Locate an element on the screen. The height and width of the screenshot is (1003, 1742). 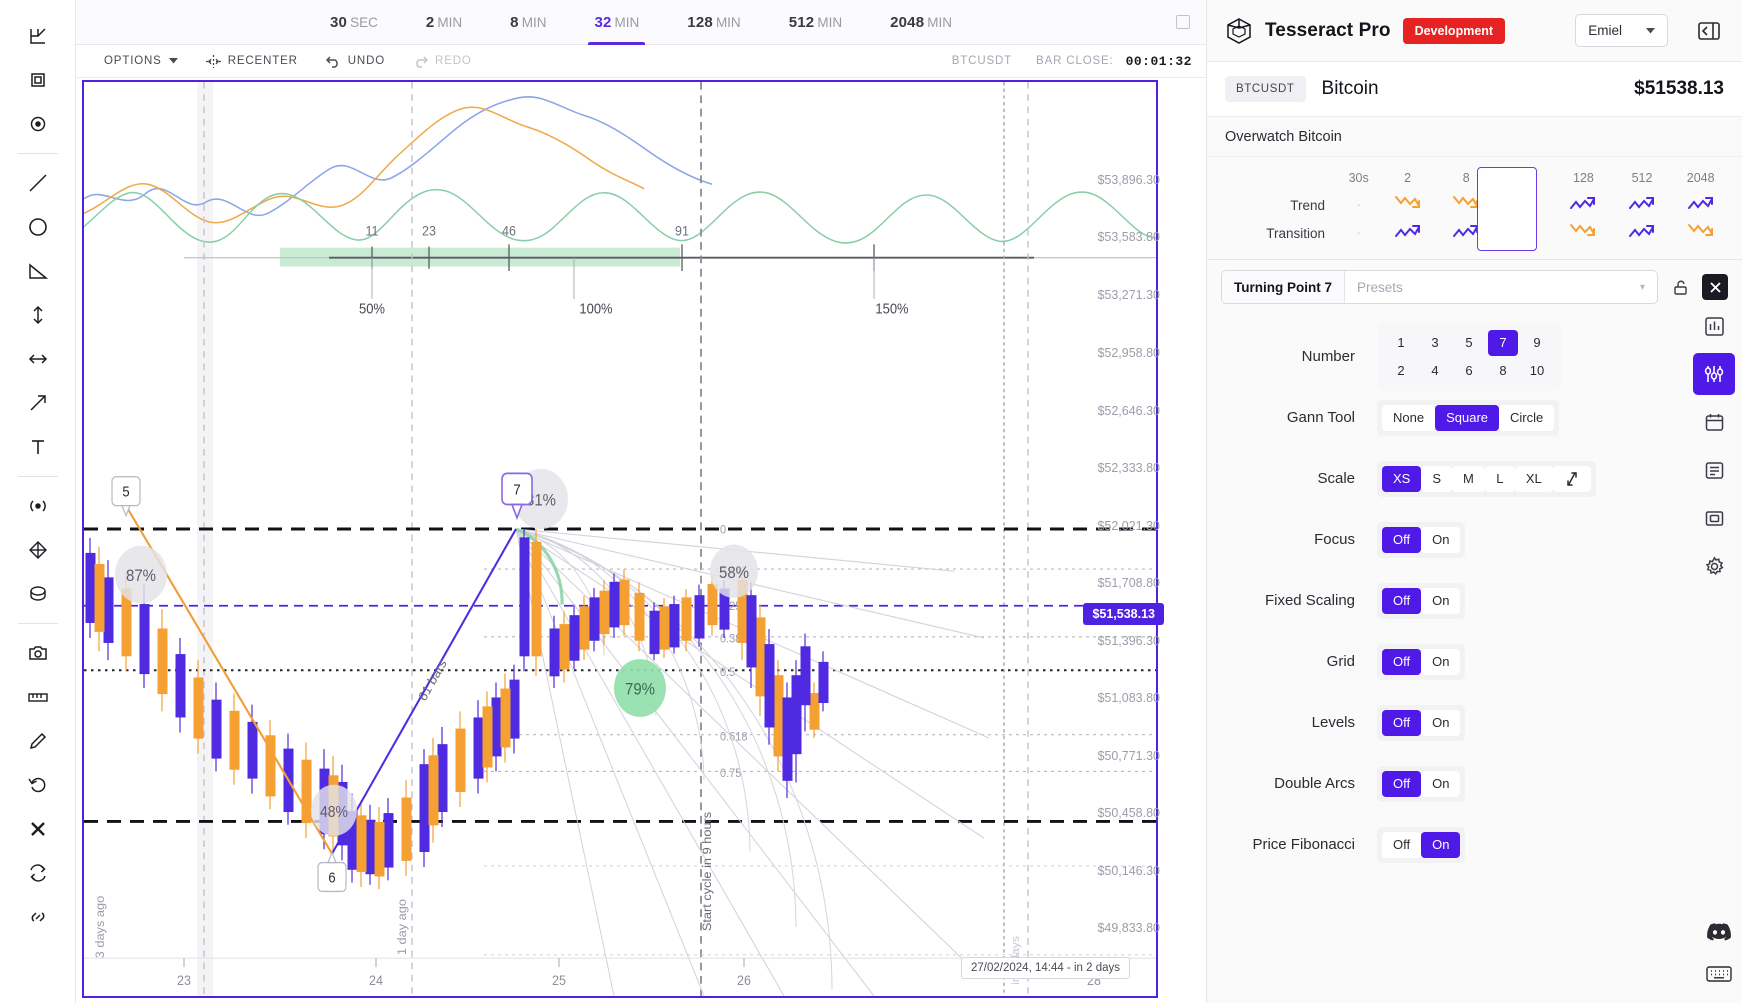
number-option-7: 7 is located at coordinates (1503, 342).